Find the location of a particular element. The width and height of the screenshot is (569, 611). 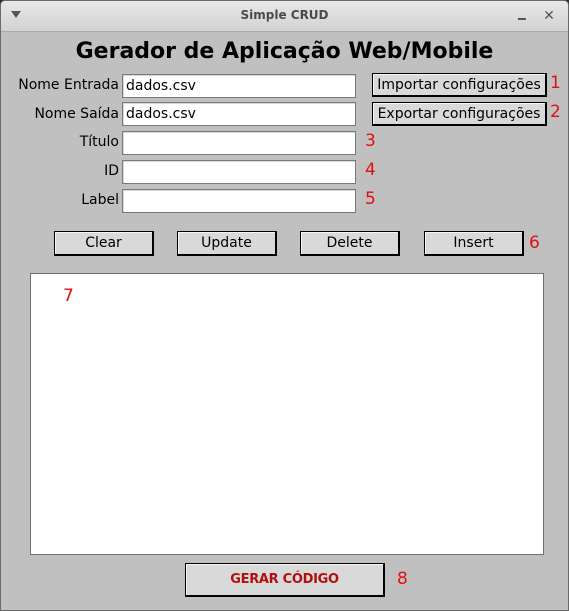

close-icon: ✕ is located at coordinates (549, 16).